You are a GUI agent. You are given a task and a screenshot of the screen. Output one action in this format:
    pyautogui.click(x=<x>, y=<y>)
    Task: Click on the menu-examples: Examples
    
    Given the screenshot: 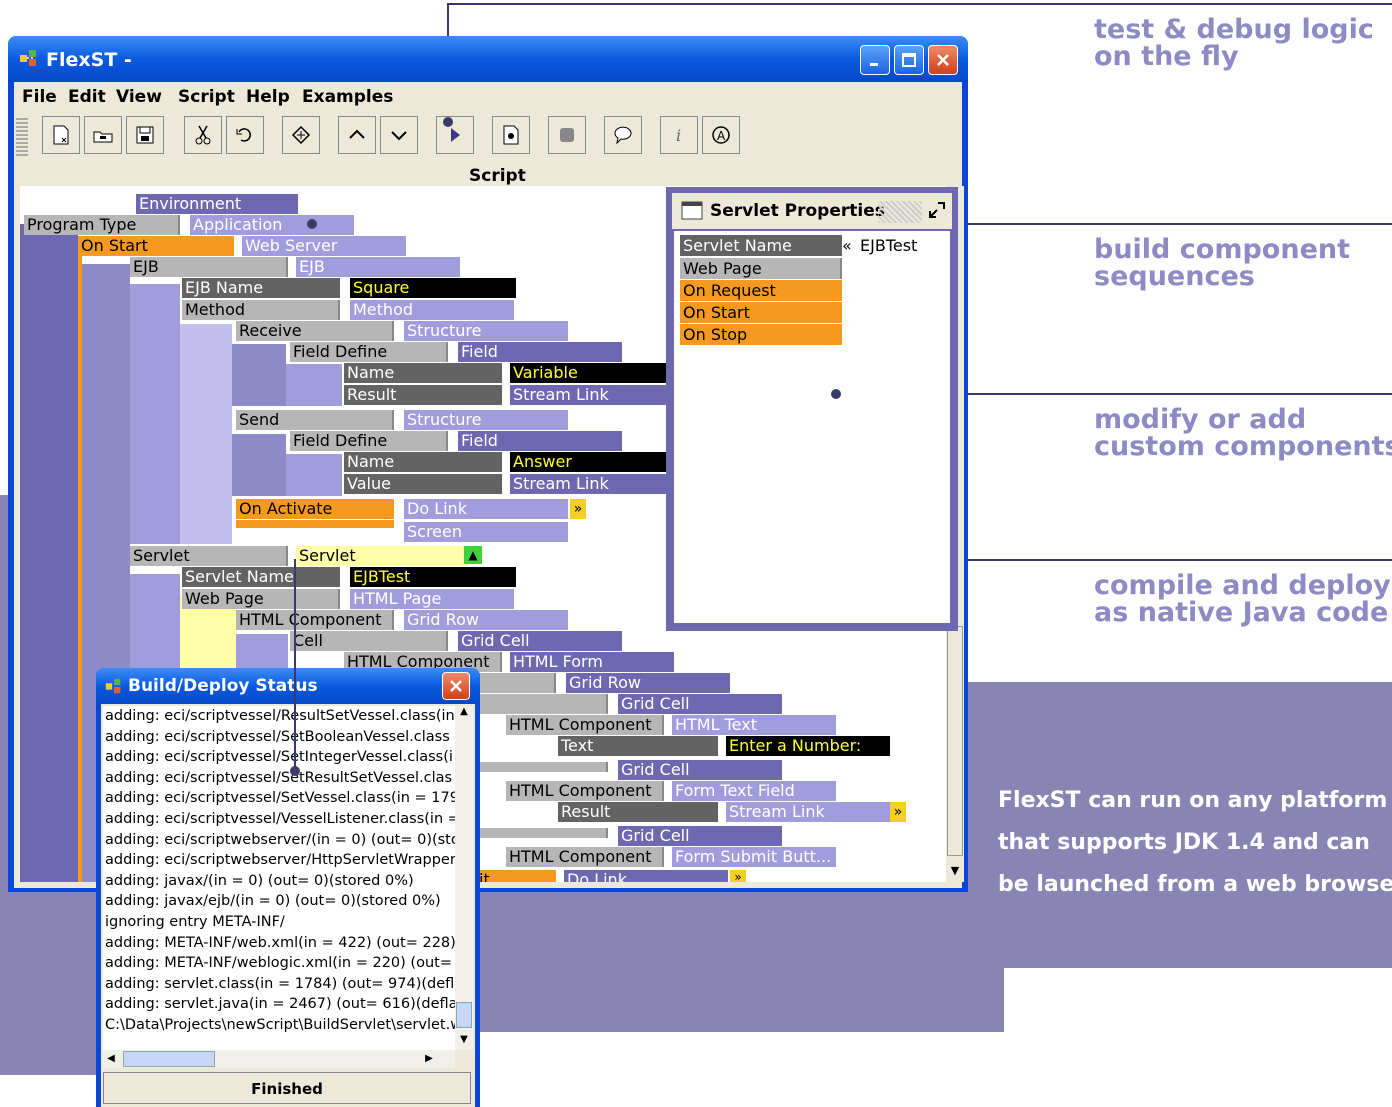 What is the action you would take?
    pyautogui.click(x=347, y=97)
    